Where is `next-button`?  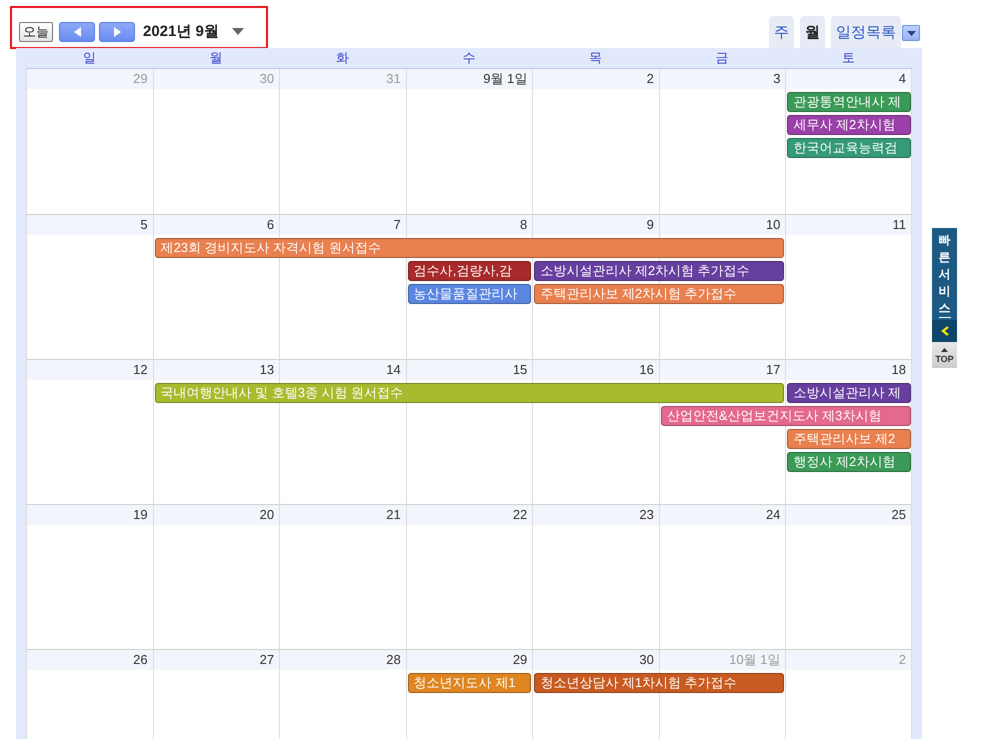
next-button is located at coordinates (117, 32).